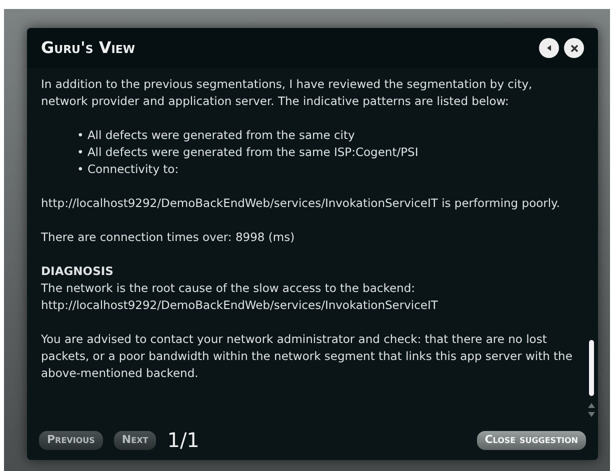  I want to click on advice-text: You are advised to contact your network administrator and check: that there are no lost packets, or a poor bandwidth within the network segment that links this app server with the above-mentioned backend., so click(307, 356).